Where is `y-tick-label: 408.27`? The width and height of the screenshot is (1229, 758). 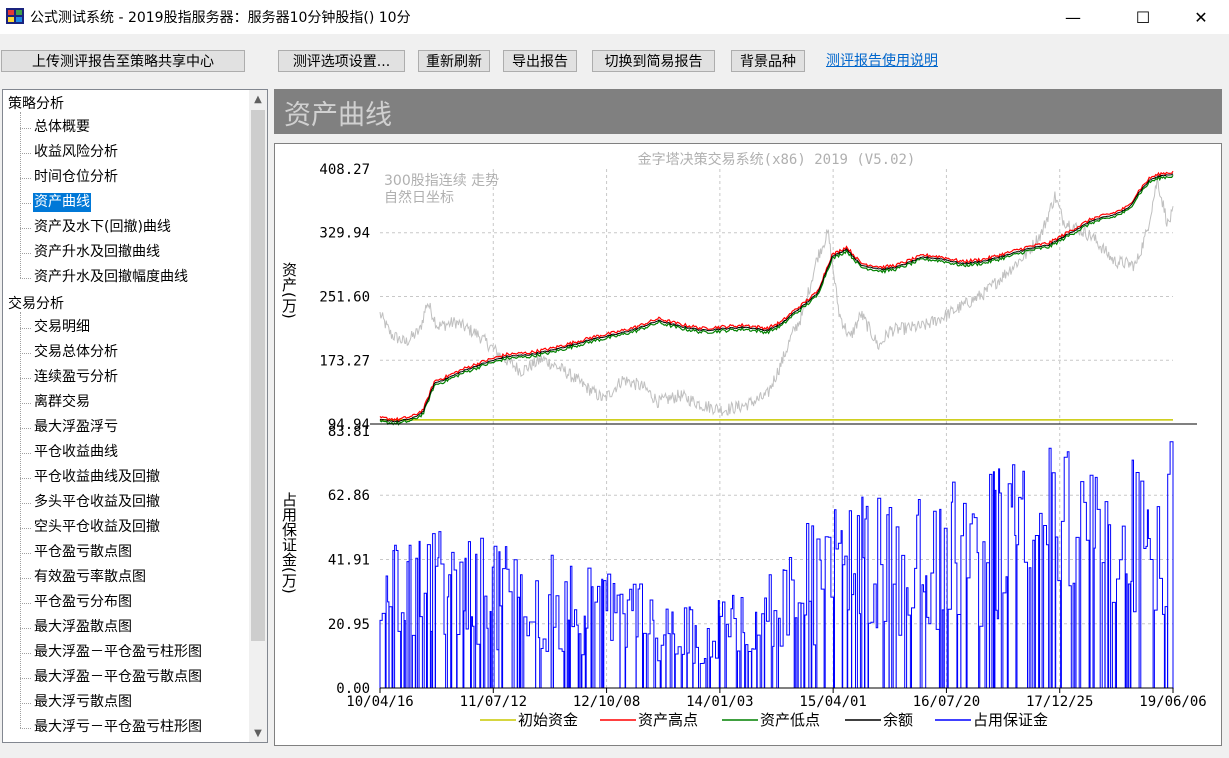
y-tick-label: 408.27 is located at coordinates (344, 170).